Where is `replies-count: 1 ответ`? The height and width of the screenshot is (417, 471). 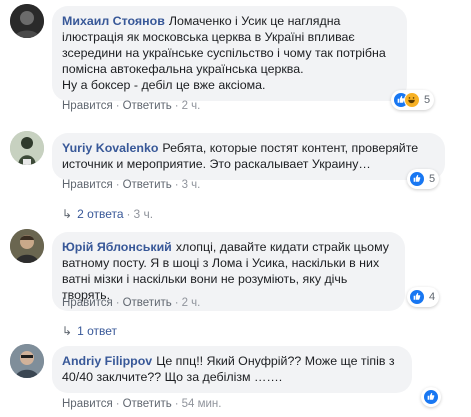 replies-count: 1 ответ is located at coordinates (97, 331).